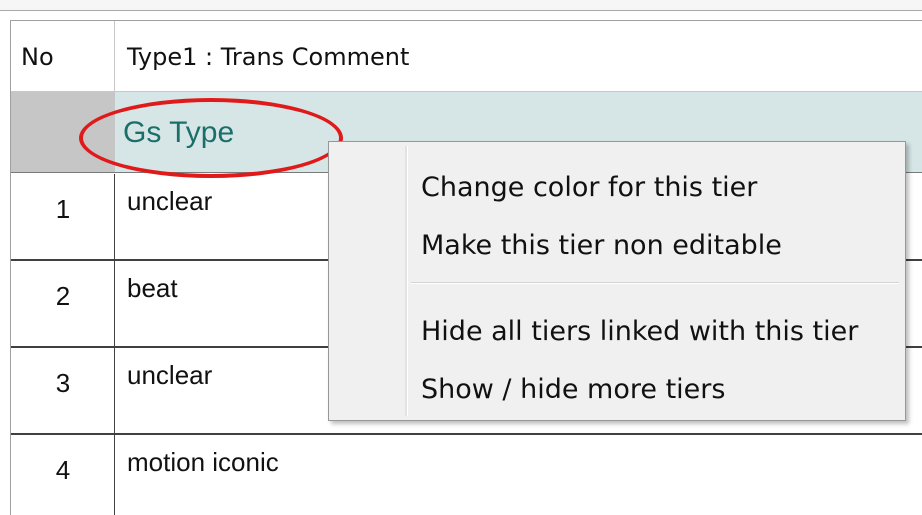 The image size is (922, 515). I want to click on highlight-ellipse, so click(211, 138).